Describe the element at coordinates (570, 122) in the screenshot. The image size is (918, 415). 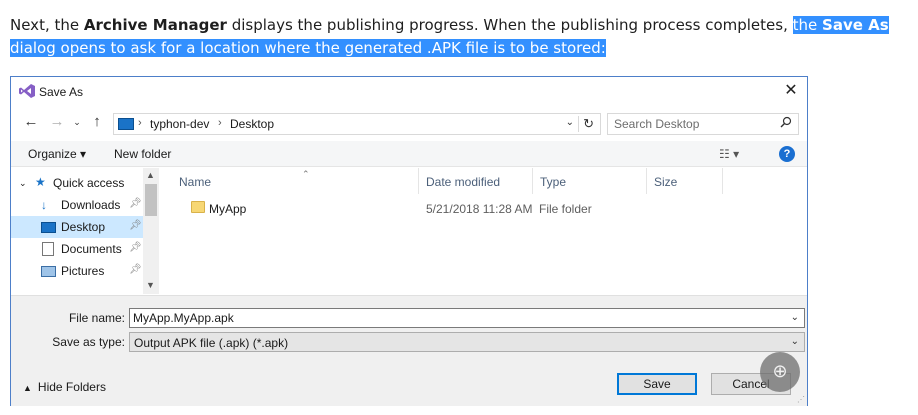
I see `address-dropdown-icon: ⌄` at that location.